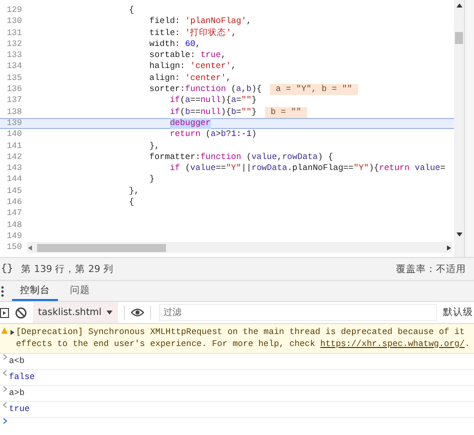  Describe the element at coordinates (2, 291) in the screenshot. I see `more-menu-icon` at that location.